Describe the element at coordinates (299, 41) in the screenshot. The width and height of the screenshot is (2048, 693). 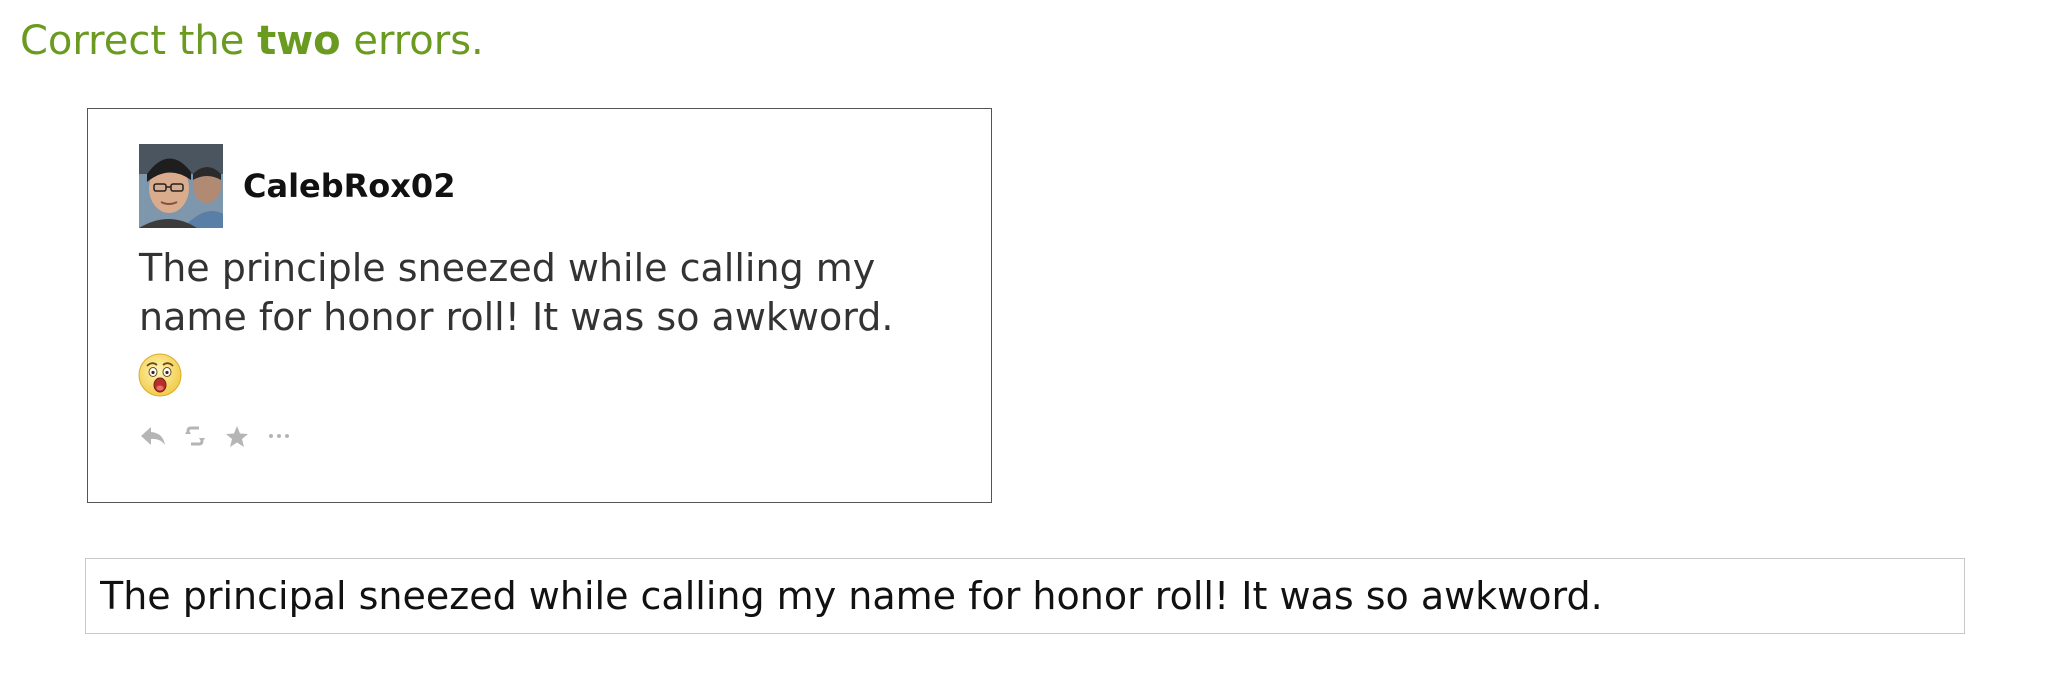
I see `instruction-emphasis: two` at that location.